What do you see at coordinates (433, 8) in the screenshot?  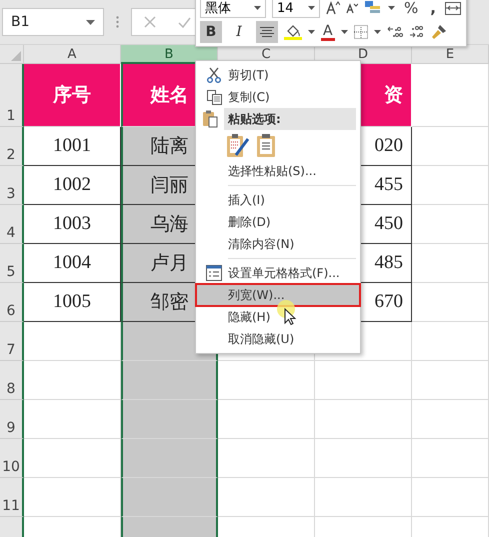 I see `comma-style-button: ,` at bounding box center [433, 8].